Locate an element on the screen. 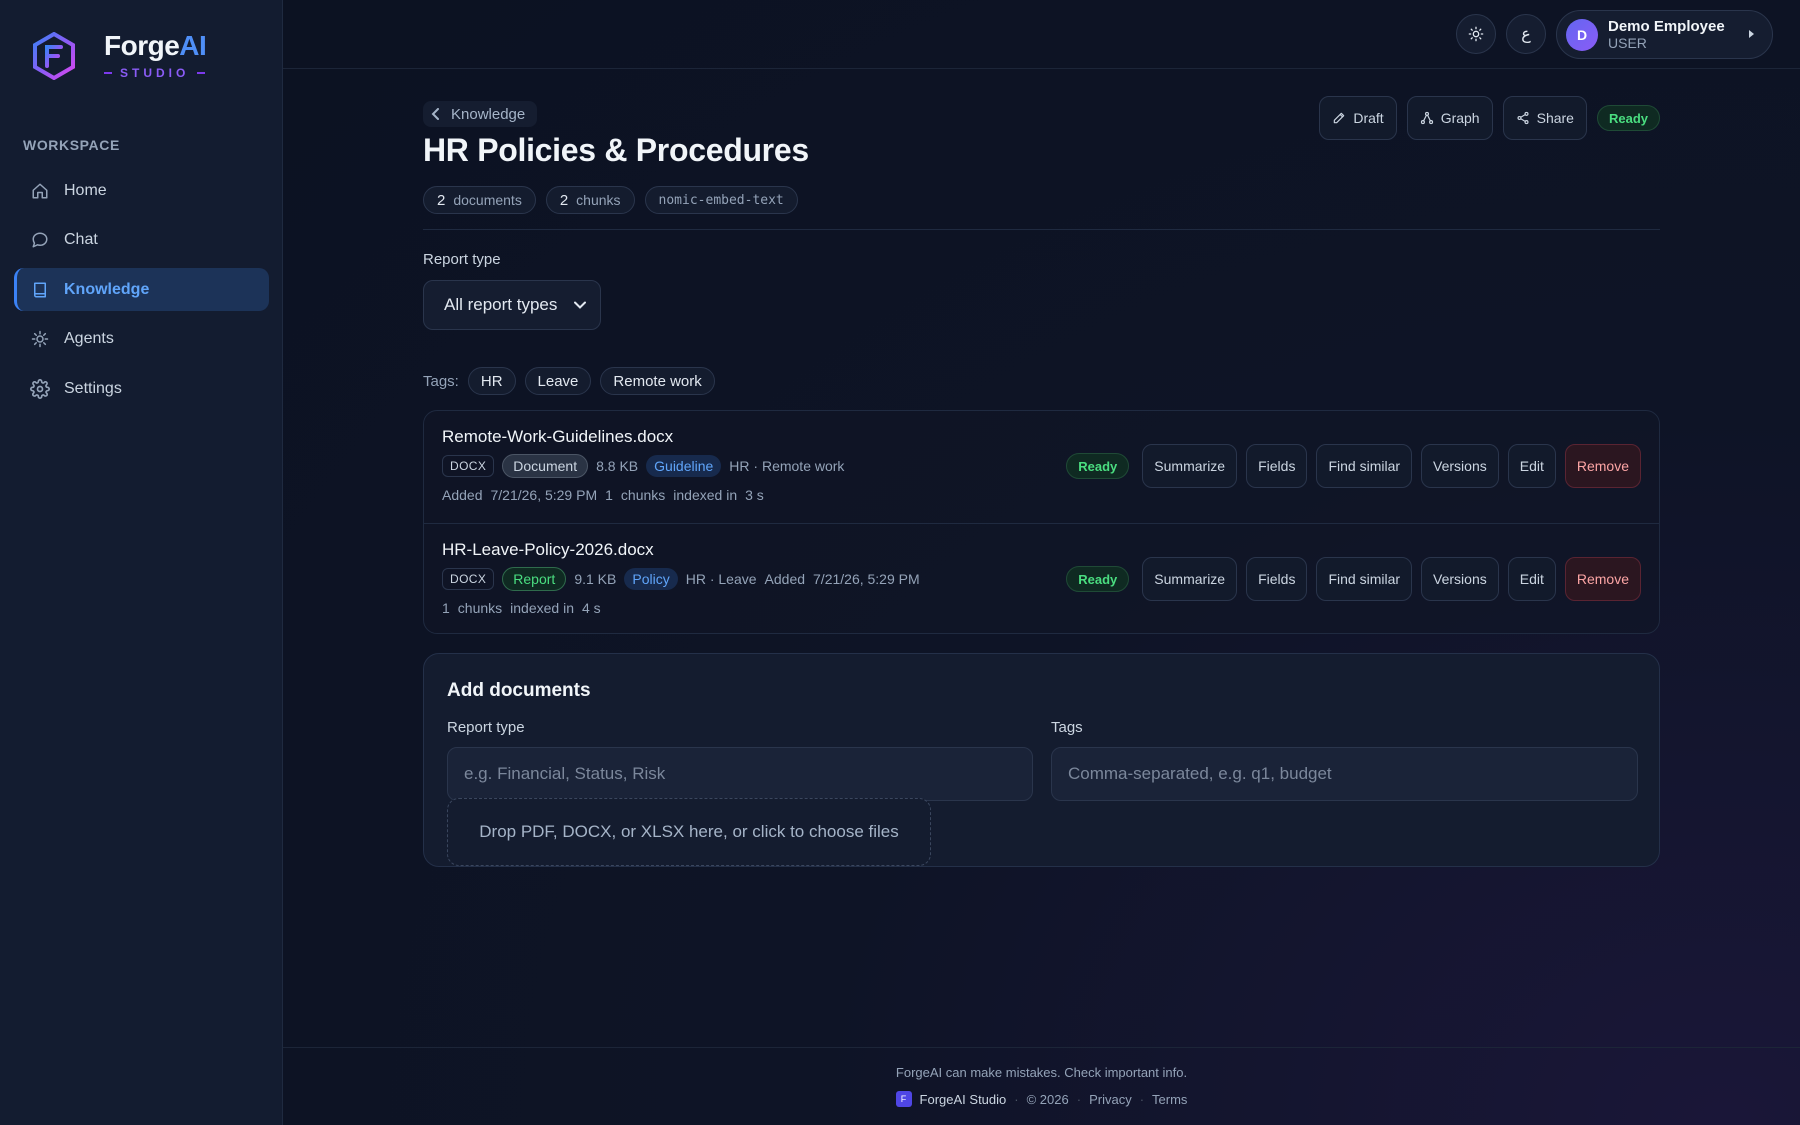  index-time: 3 s is located at coordinates (754, 495).